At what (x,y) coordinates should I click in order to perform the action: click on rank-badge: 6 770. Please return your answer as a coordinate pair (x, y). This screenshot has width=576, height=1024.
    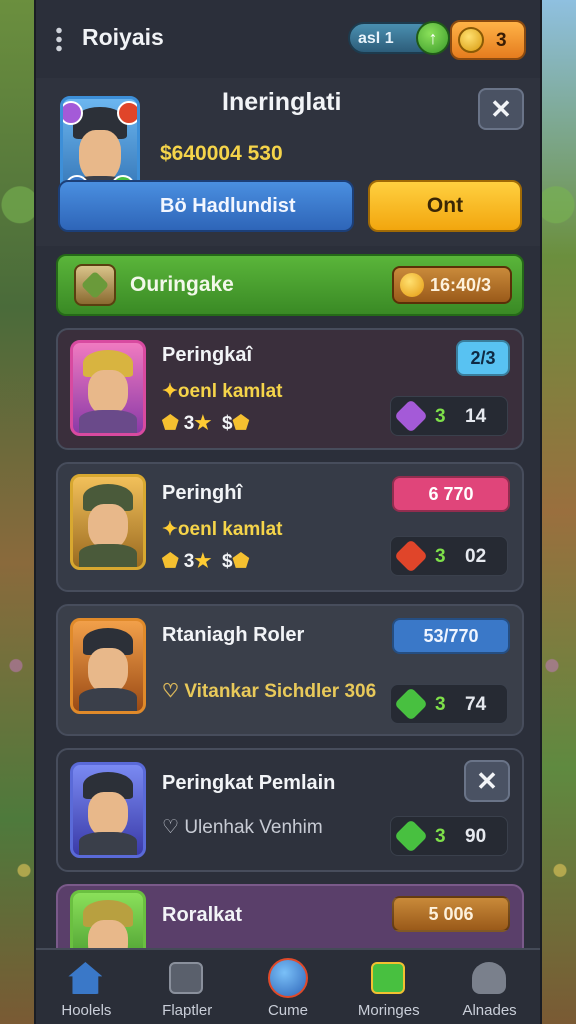
    Looking at the image, I should click on (451, 494).